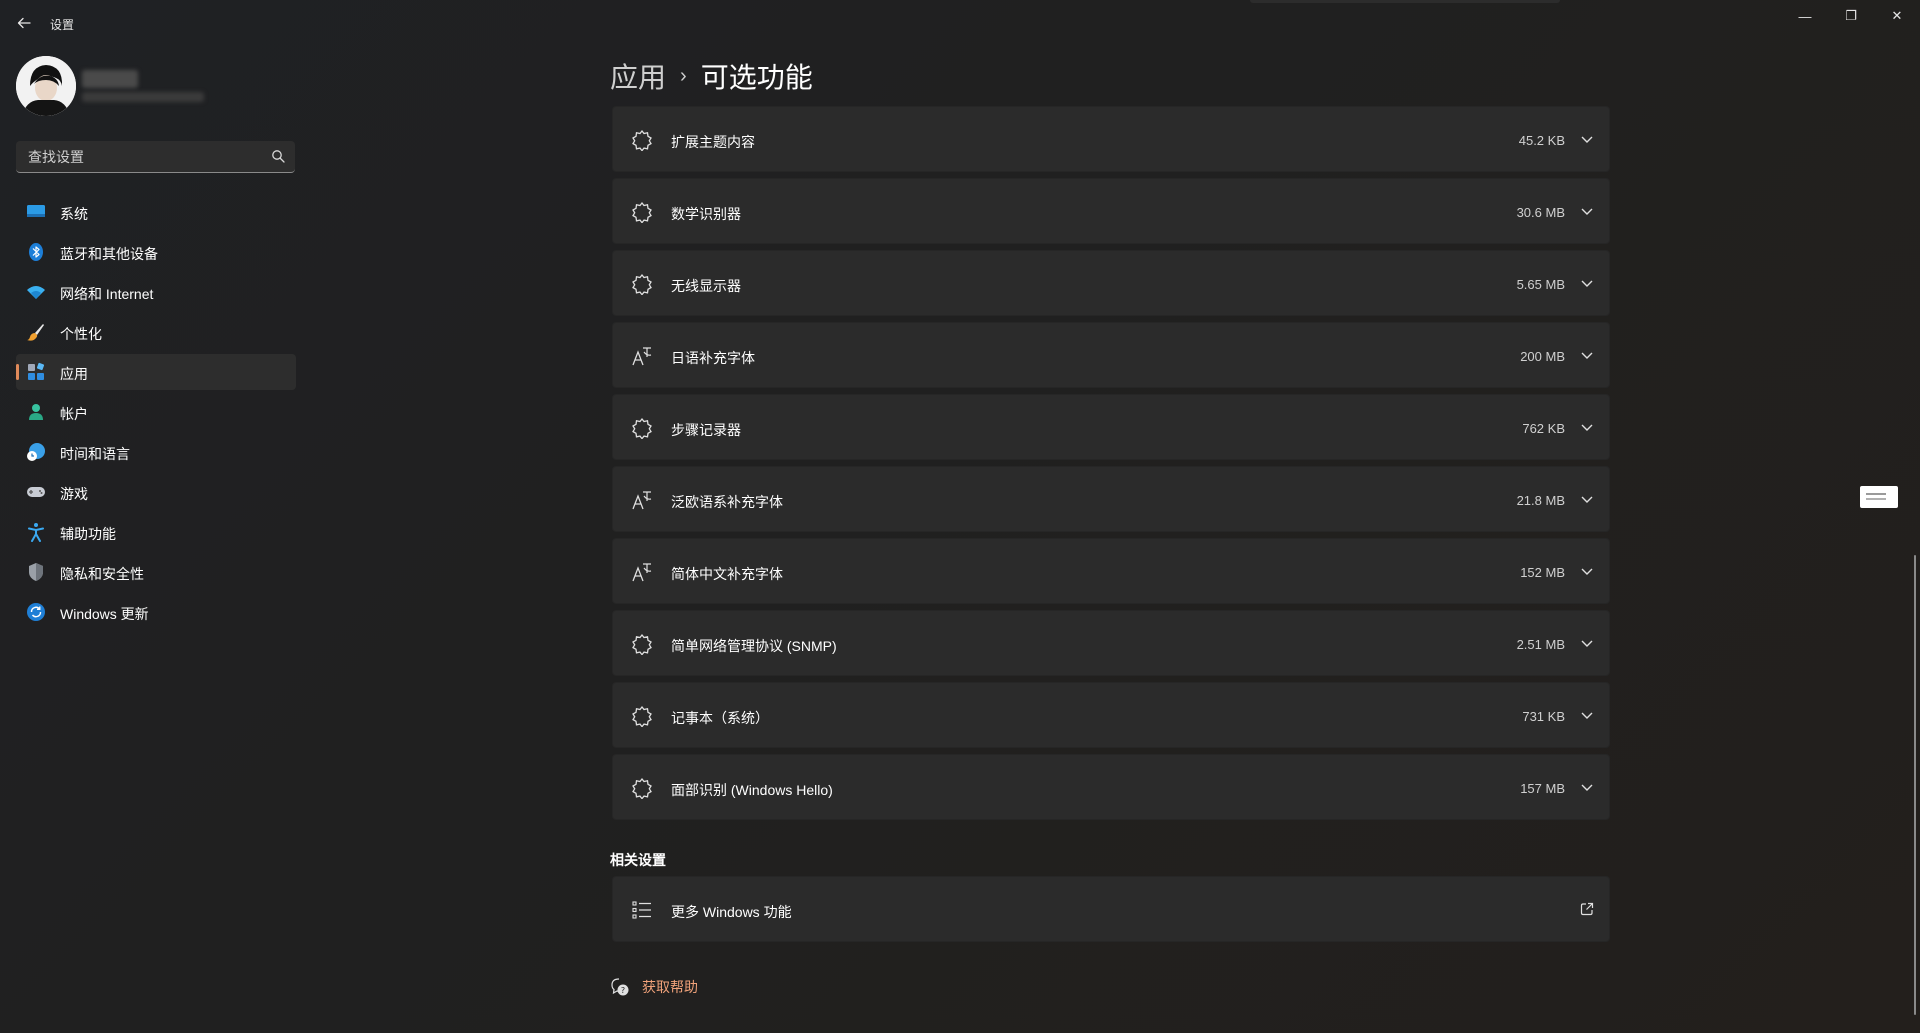  Describe the element at coordinates (706, 214) in the screenshot. I see `feature-name: 数学识别器` at that location.